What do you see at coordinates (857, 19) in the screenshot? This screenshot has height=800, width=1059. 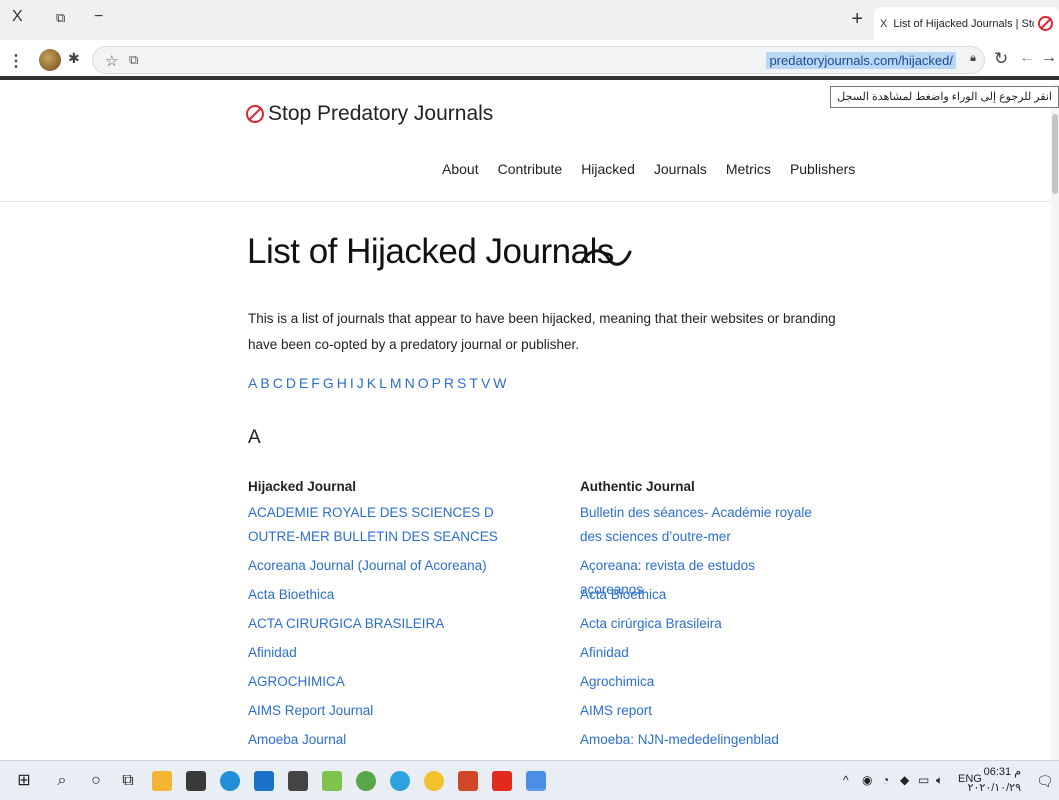 I see `new-tab-button: +` at bounding box center [857, 19].